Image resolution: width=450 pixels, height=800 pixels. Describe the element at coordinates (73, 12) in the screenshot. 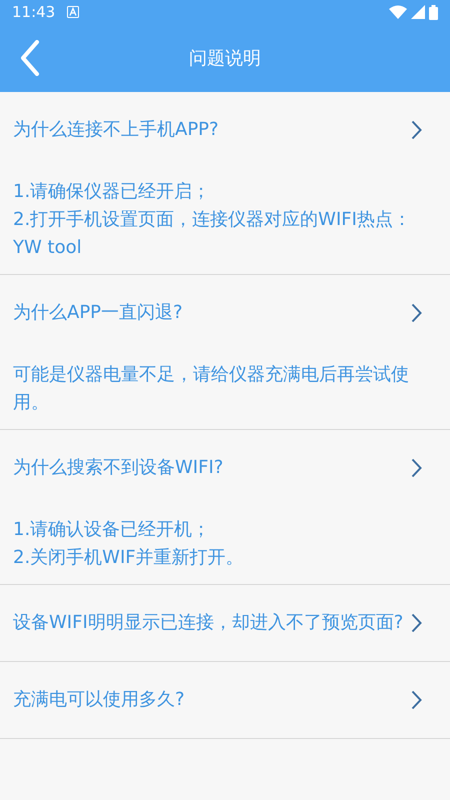

I see `notification-icon` at that location.